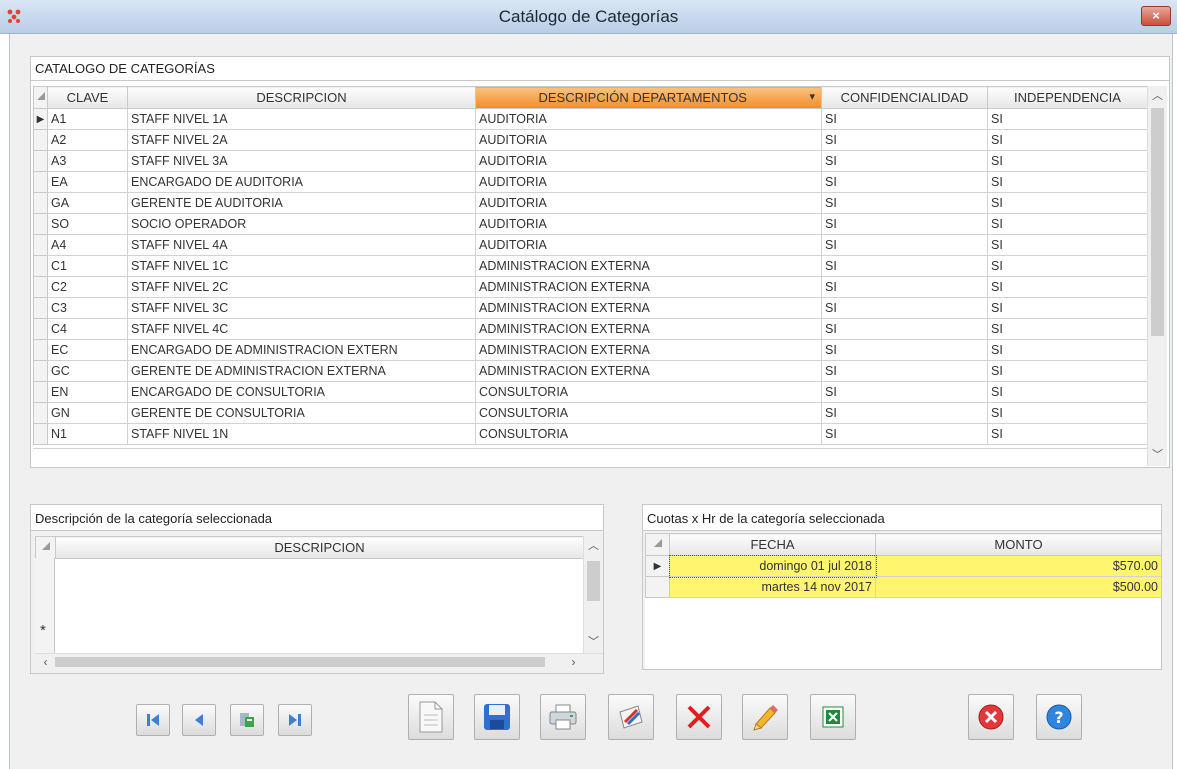 The height and width of the screenshot is (769, 1177). I want to click on table-row: GA GERENTE DE AUDITORIA AUDITORIA SI SI, so click(590, 203).